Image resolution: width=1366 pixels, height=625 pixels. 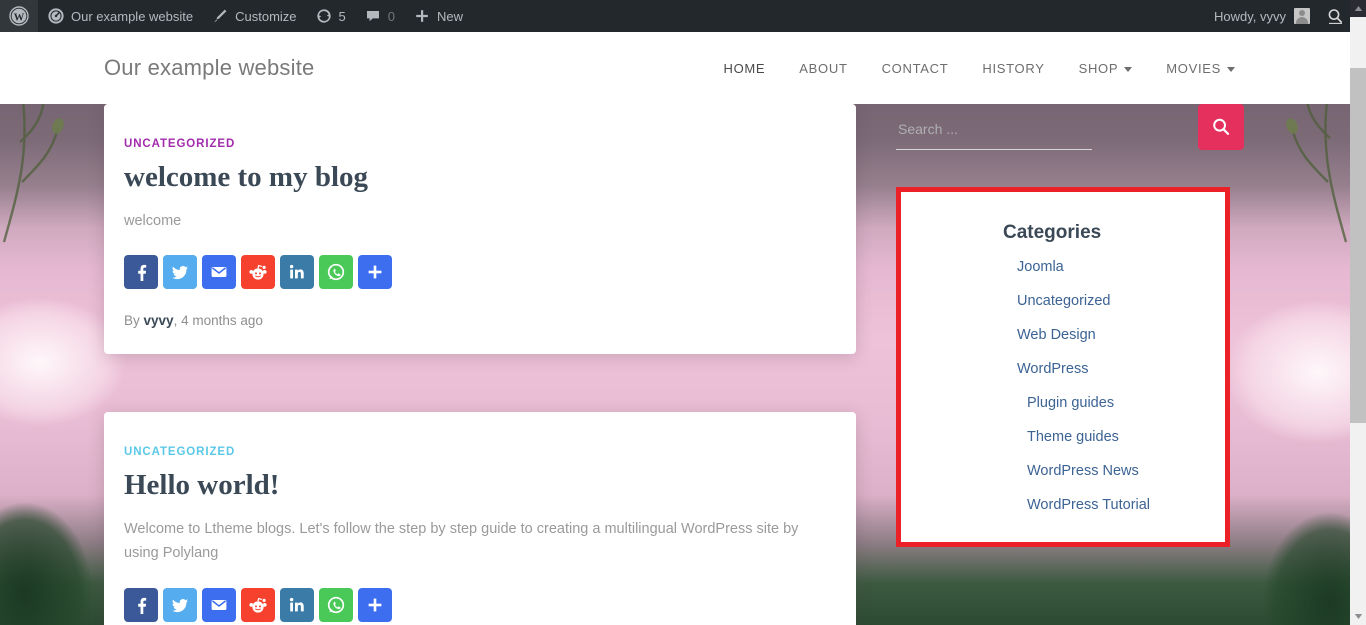 What do you see at coordinates (1052, 369) in the screenshot?
I see `category-link-wordpress: WordPress` at bounding box center [1052, 369].